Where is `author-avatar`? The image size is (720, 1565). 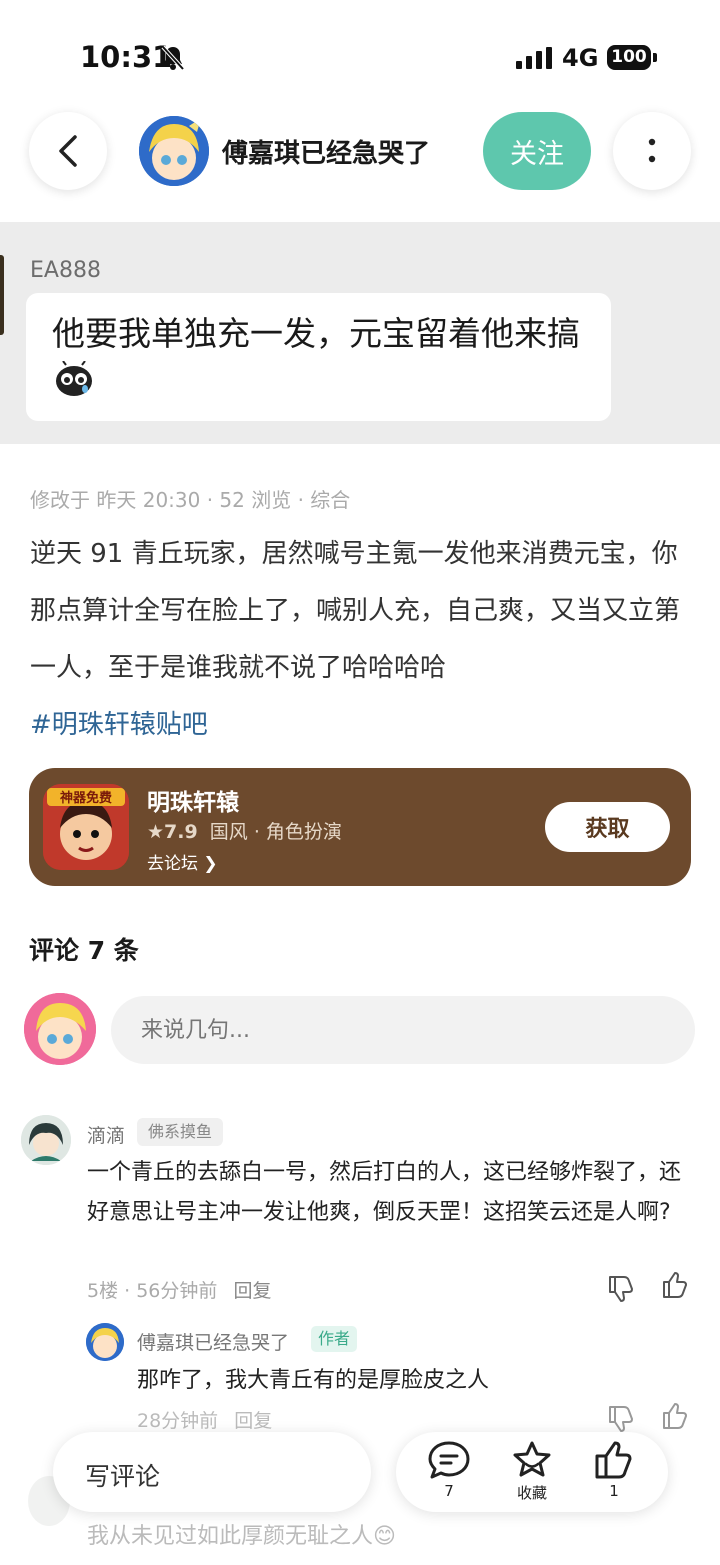 author-avatar is located at coordinates (174, 151).